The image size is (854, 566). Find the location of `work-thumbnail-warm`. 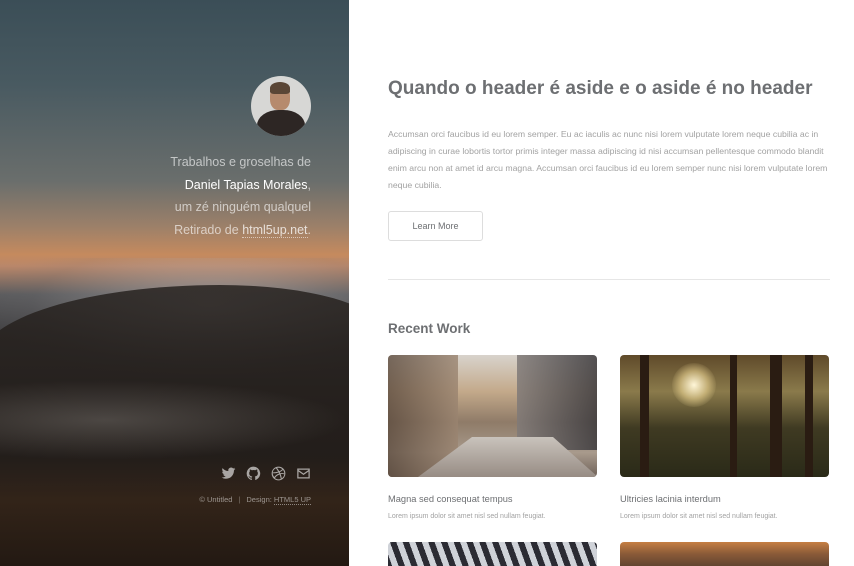

work-thumbnail-warm is located at coordinates (724, 554).